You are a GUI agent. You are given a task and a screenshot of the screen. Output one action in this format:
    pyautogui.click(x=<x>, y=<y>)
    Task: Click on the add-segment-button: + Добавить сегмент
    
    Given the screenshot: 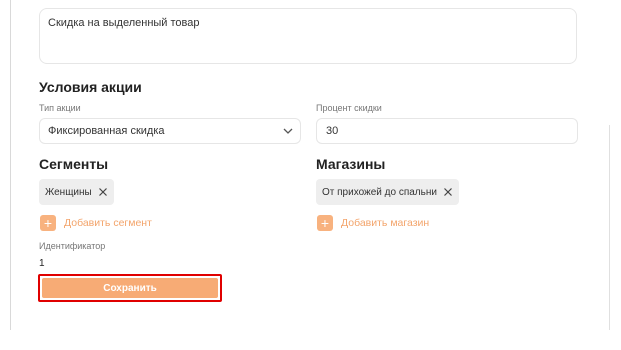 What is the action you would take?
    pyautogui.click(x=96, y=223)
    